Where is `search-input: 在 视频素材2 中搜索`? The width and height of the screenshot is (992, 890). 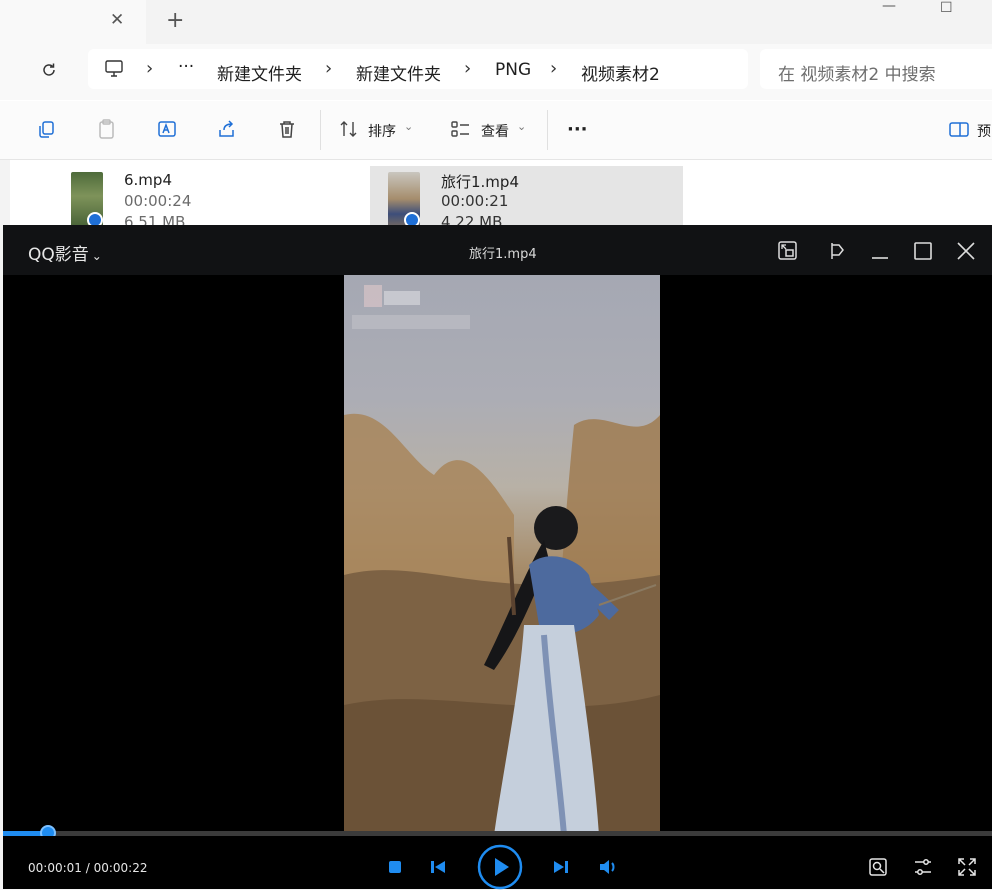
search-input: 在 视频素材2 中搜索 is located at coordinates (857, 72).